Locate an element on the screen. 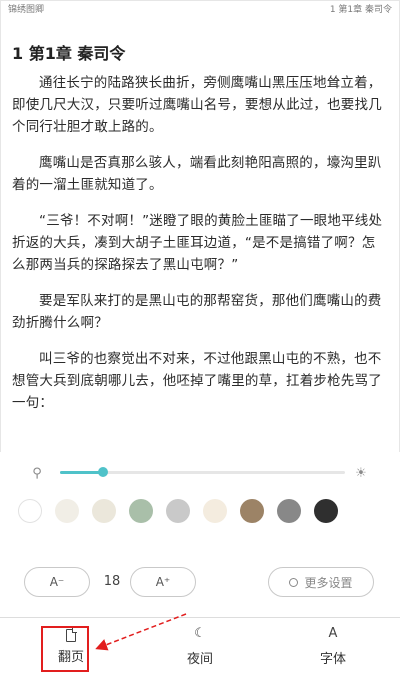 The height and width of the screenshot is (694, 400). nav-item-font: A 字体 is located at coordinates (333, 646).